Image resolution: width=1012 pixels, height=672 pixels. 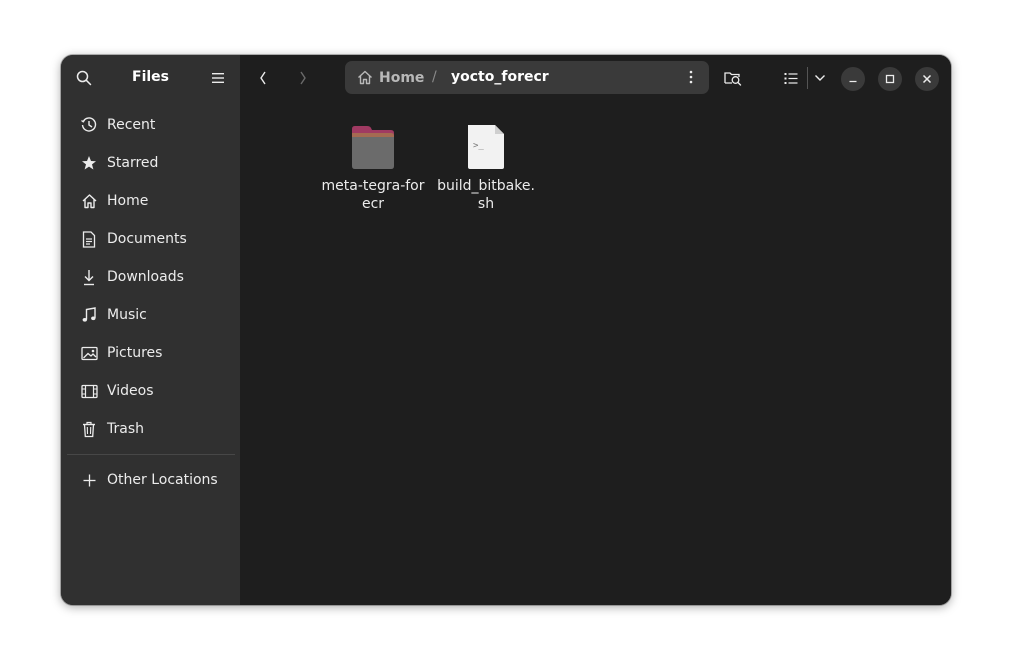 I want to click on breadcrumb-home: Home, so click(x=390, y=77).